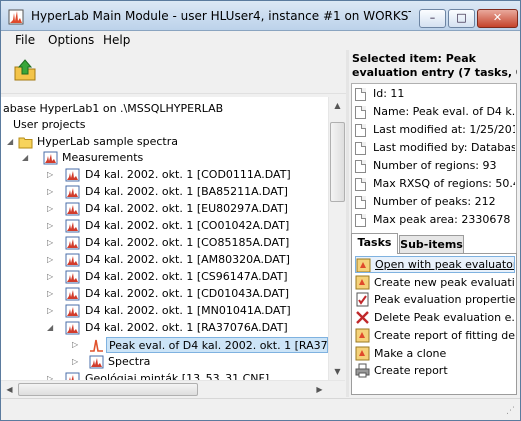 The height and width of the screenshot is (421, 521). What do you see at coordinates (444, 183) in the screenshot?
I see `property-text: Max RXSQ of regions: 50.49` at bounding box center [444, 183].